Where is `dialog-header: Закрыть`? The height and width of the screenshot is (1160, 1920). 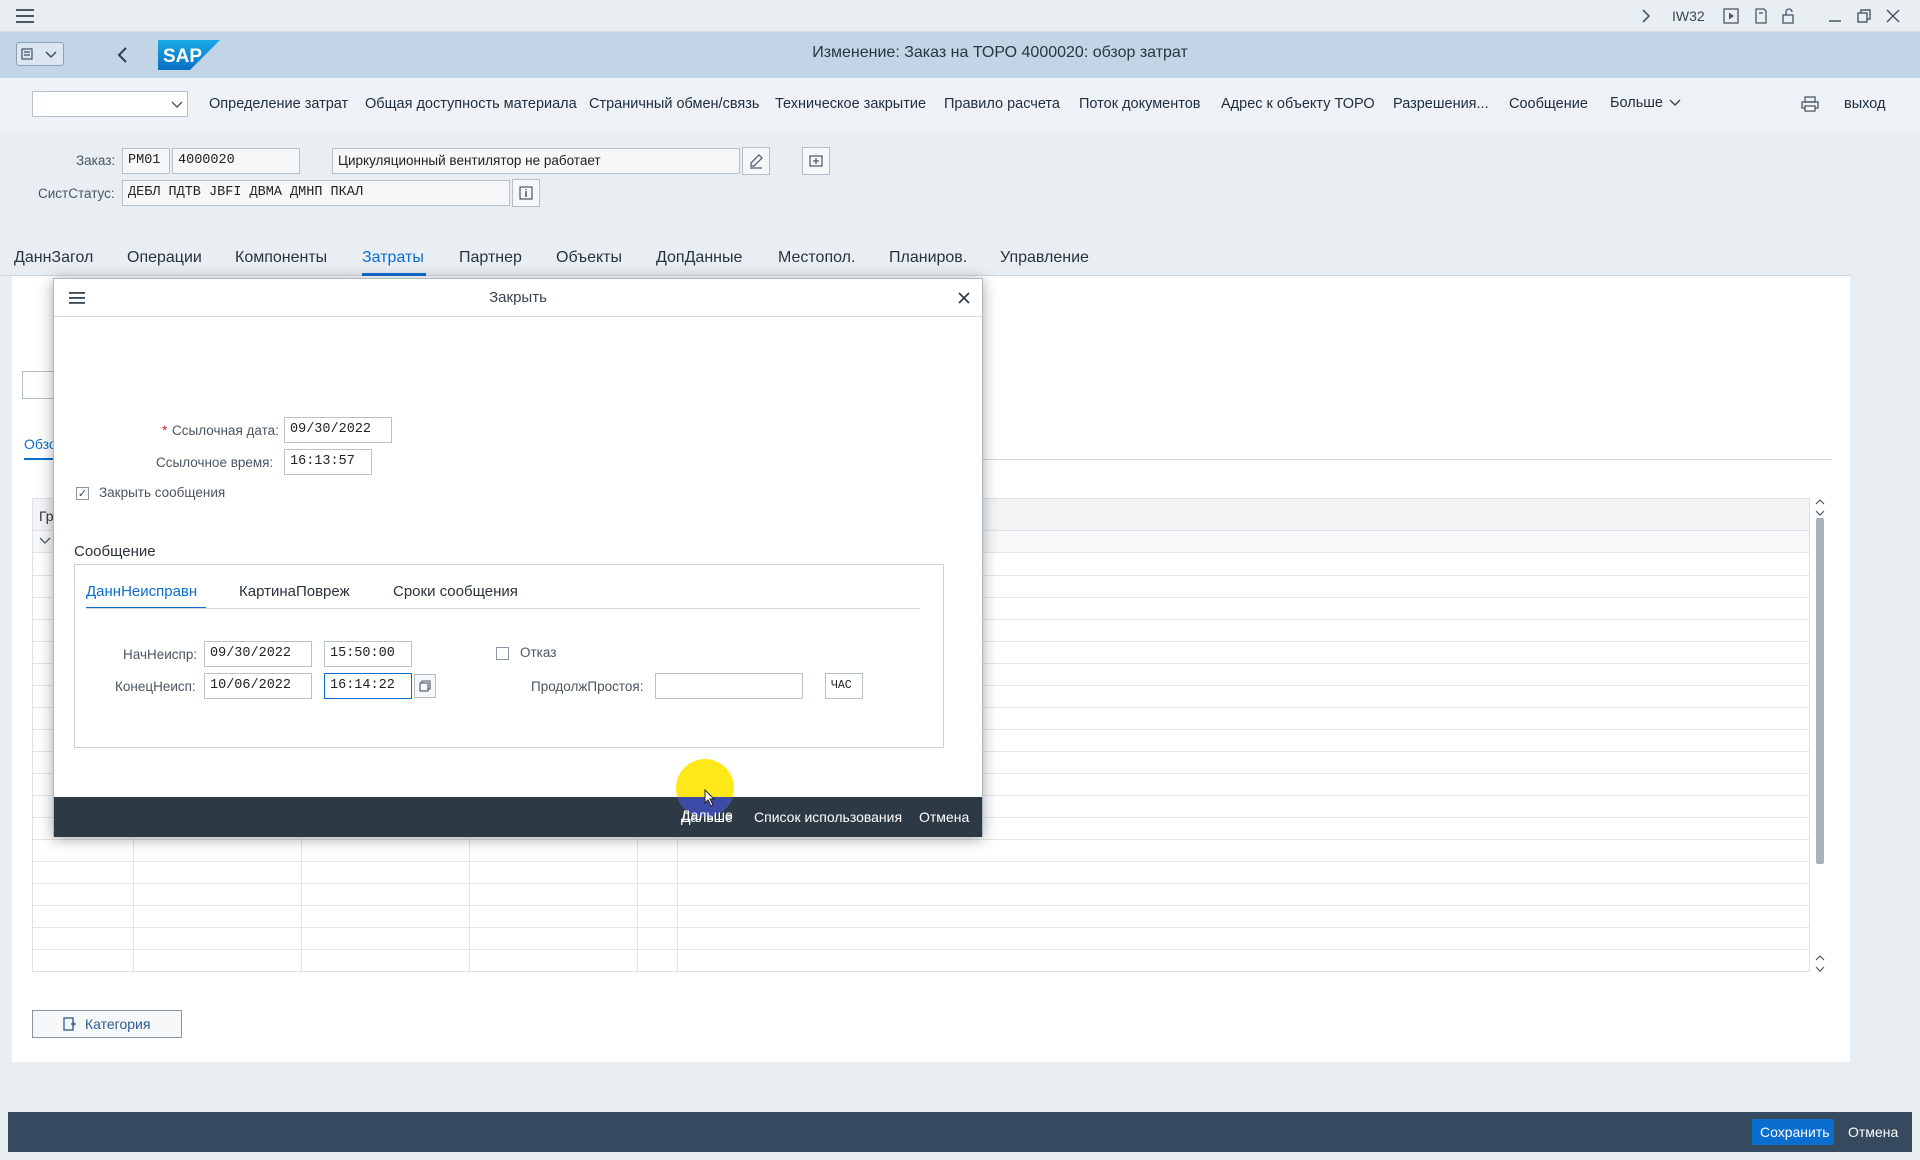 dialog-header: Закрыть is located at coordinates (518, 298).